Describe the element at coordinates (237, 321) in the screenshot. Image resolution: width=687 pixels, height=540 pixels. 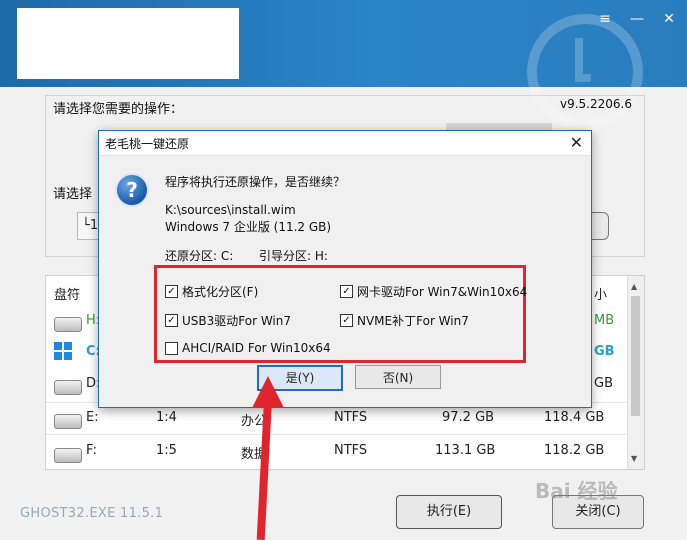
I see `option-label: USB3驱动For Win7` at that location.